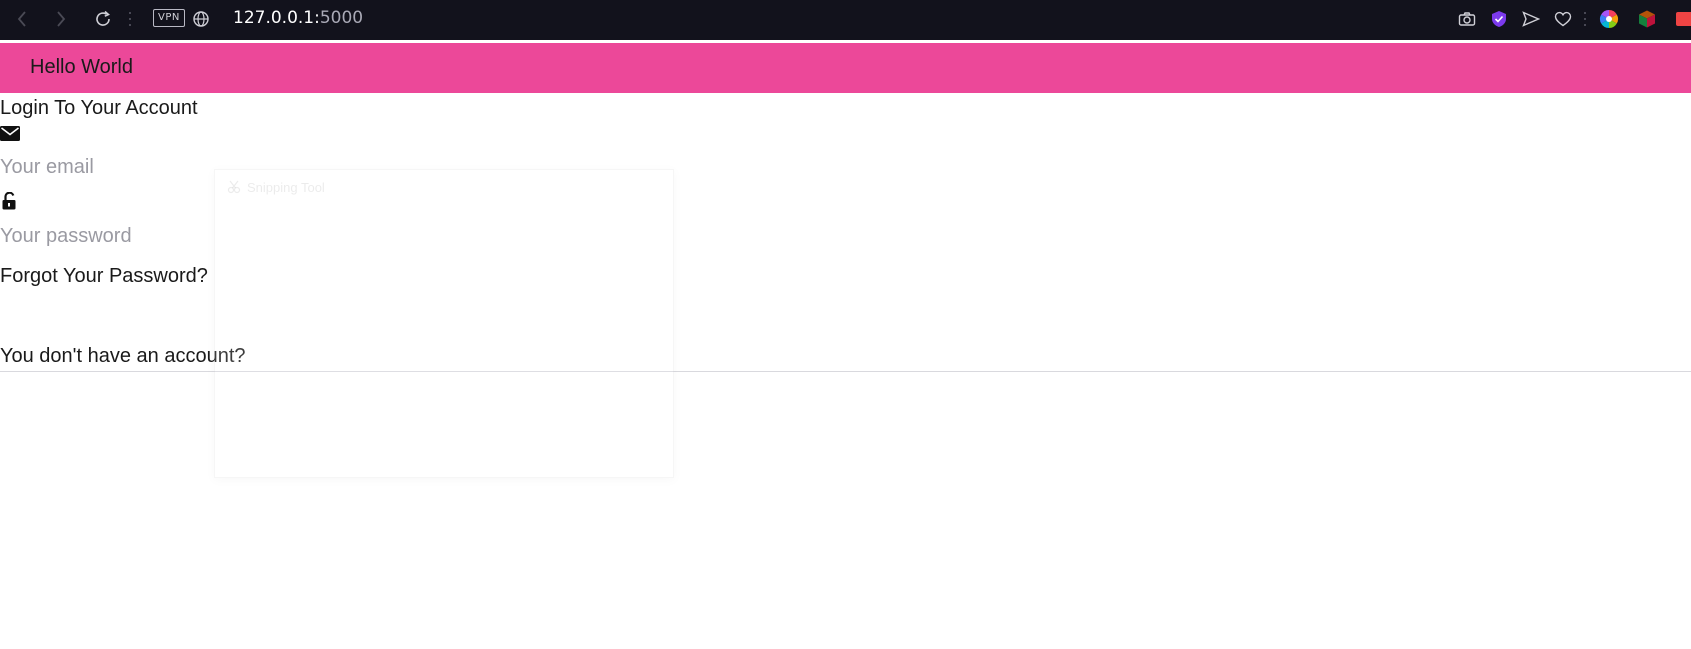 This screenshot has width=1691, height=649. What do you see at coordinates (99, 108) in the screenshot?
I see `login-title: Login To Your Account` at bounding box center [99, 108].